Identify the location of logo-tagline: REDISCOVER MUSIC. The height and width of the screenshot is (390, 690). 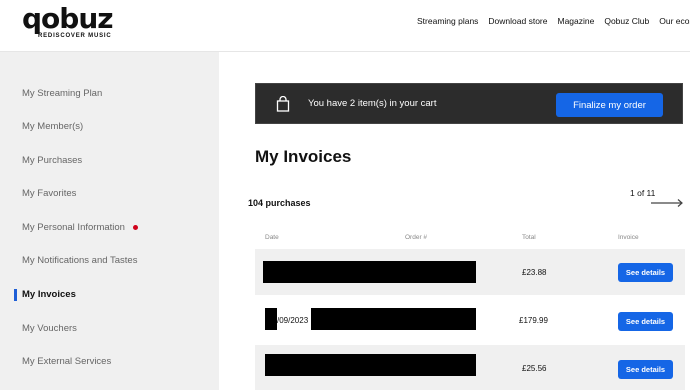
(75, 36).